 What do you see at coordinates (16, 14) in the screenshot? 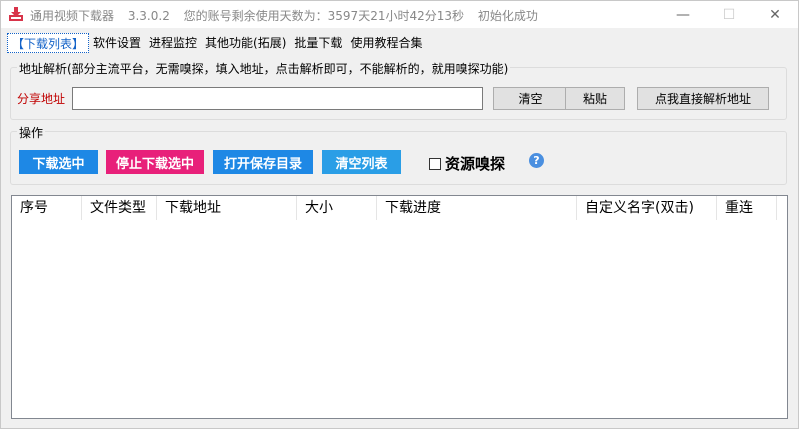
I see `download-app-icon` at bounding box center [16, 14].